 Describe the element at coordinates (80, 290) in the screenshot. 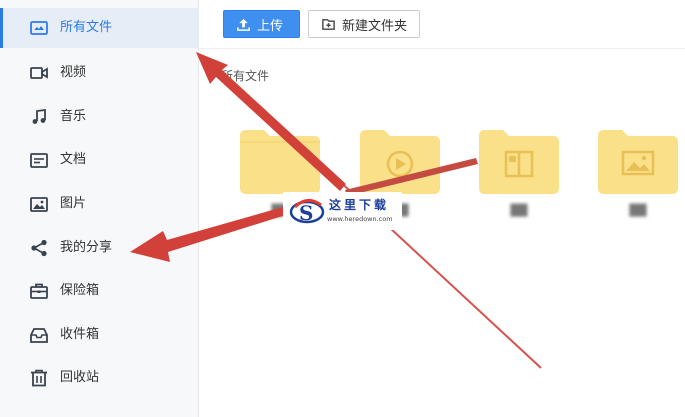

I see `sidebar-item-label: 保险箱` at that location.